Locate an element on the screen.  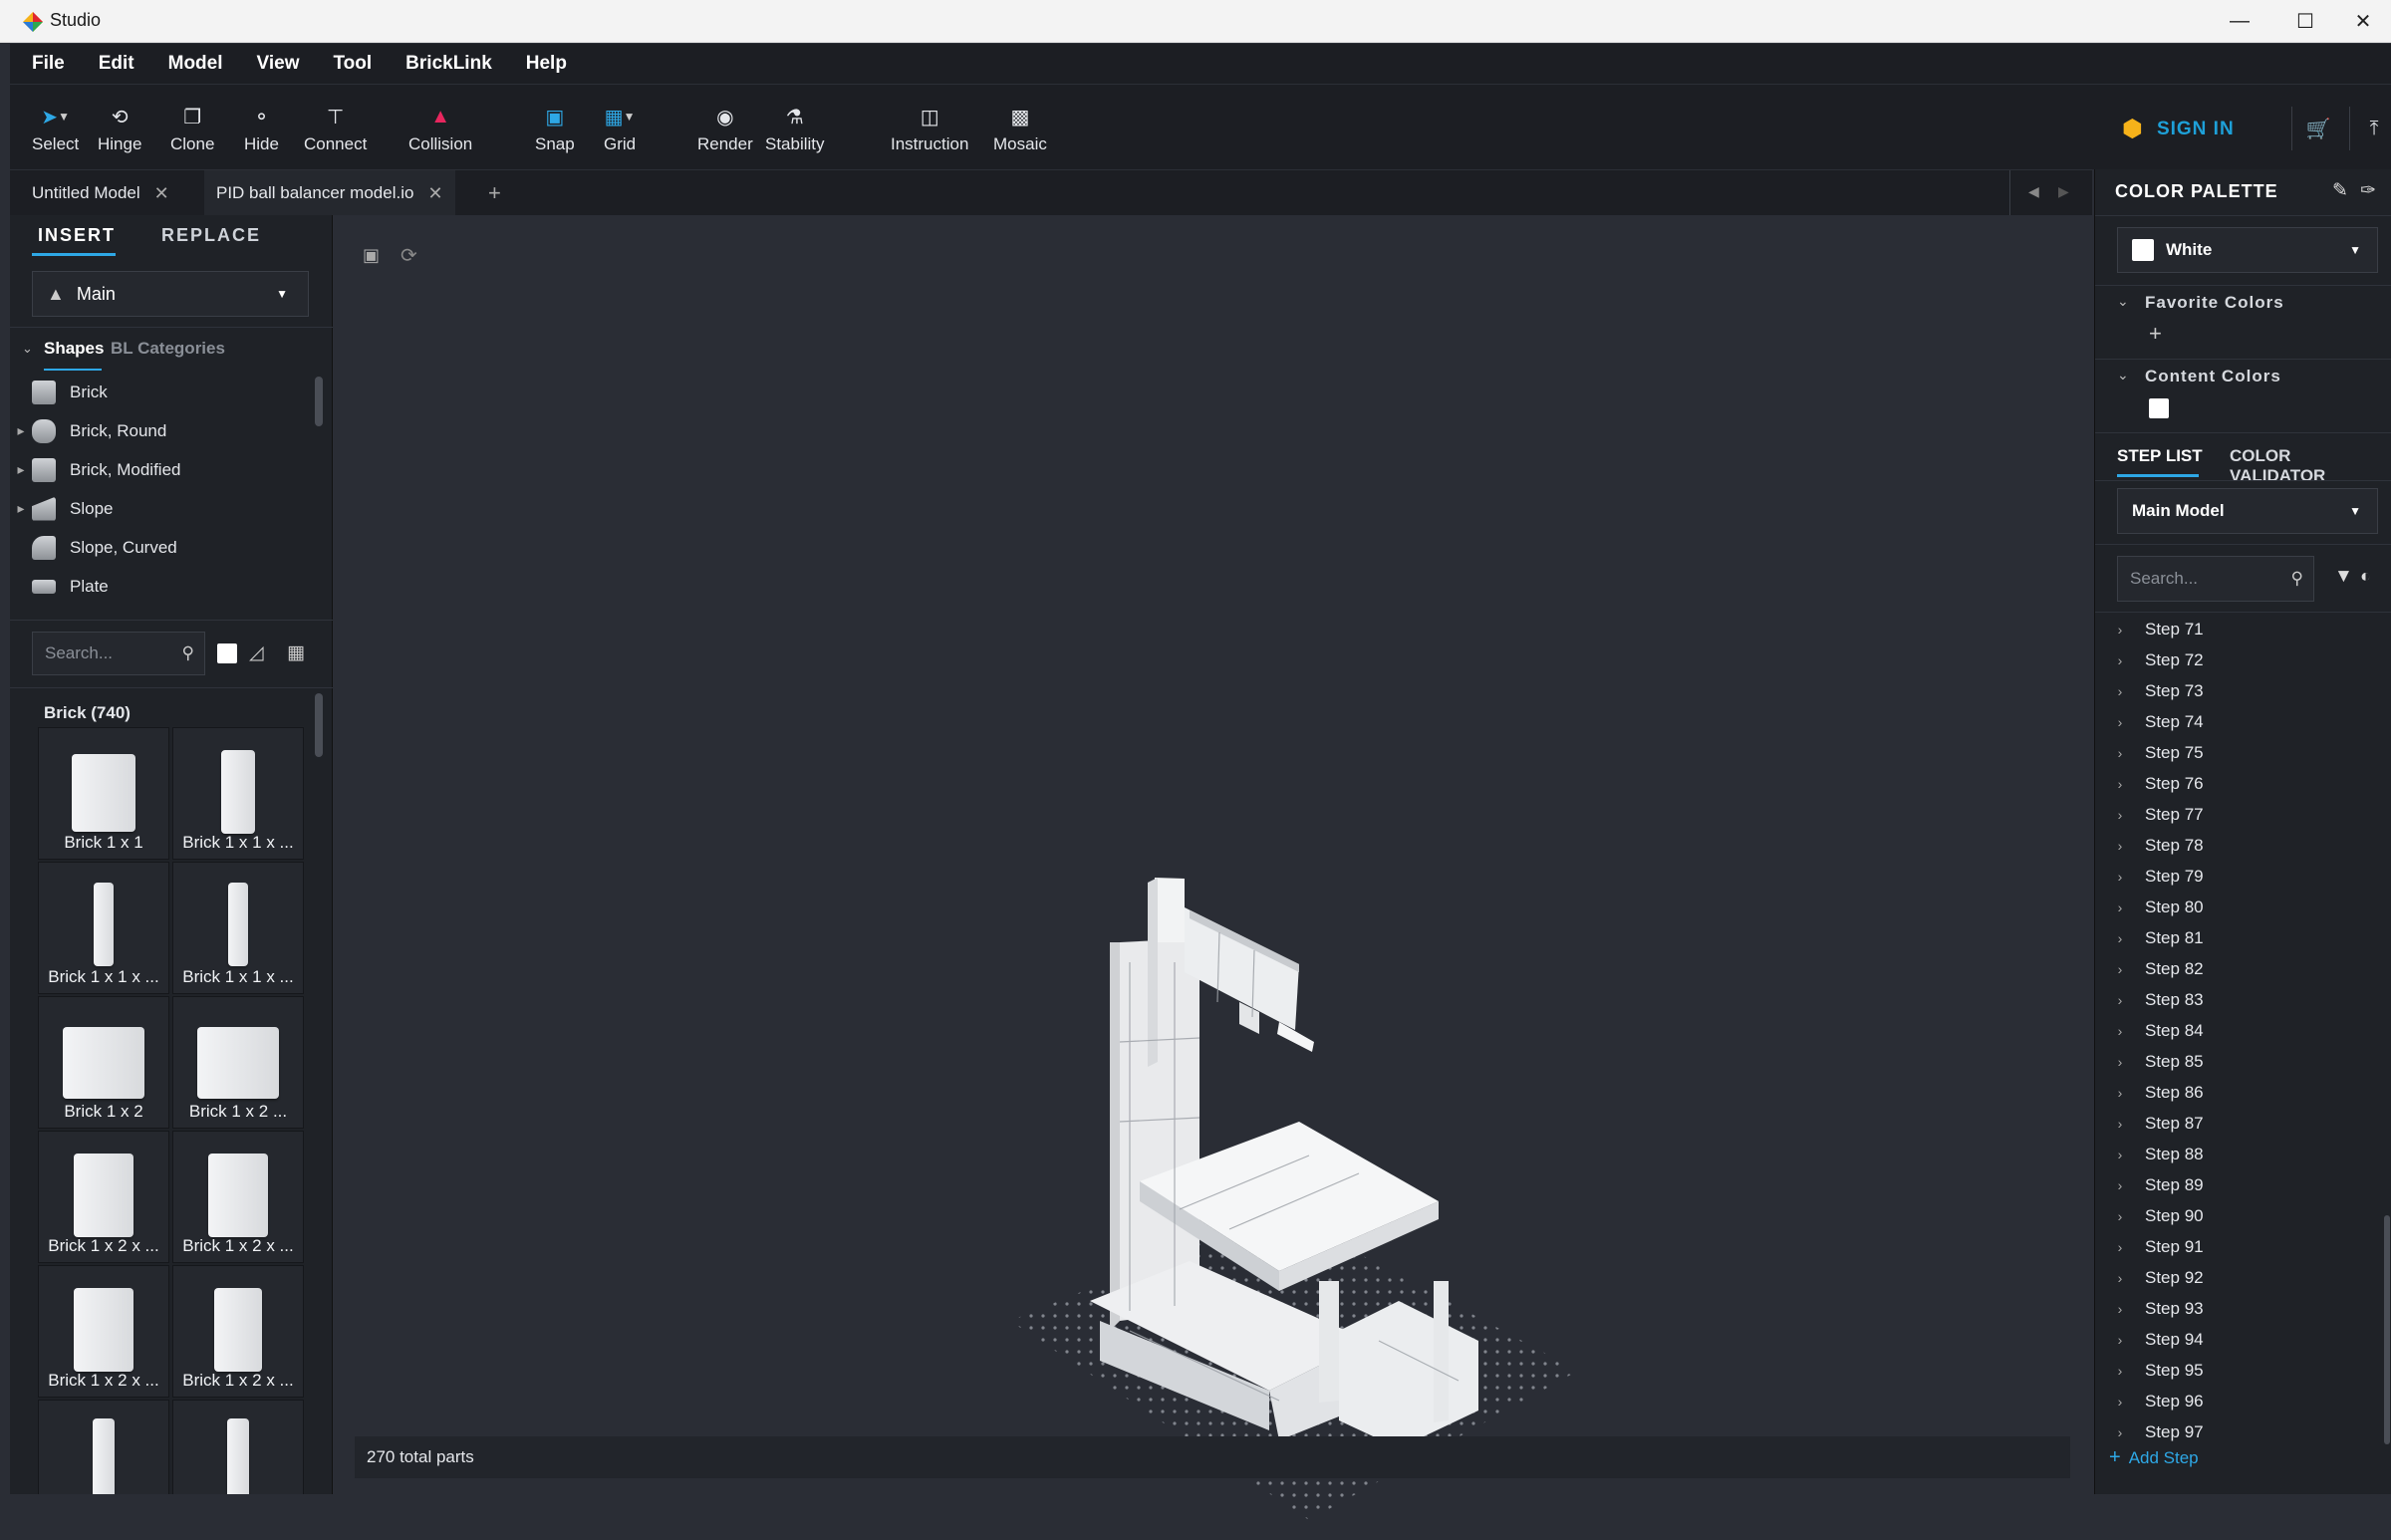
step-row: › Step 95 is located at coordinates (2240, 1370).